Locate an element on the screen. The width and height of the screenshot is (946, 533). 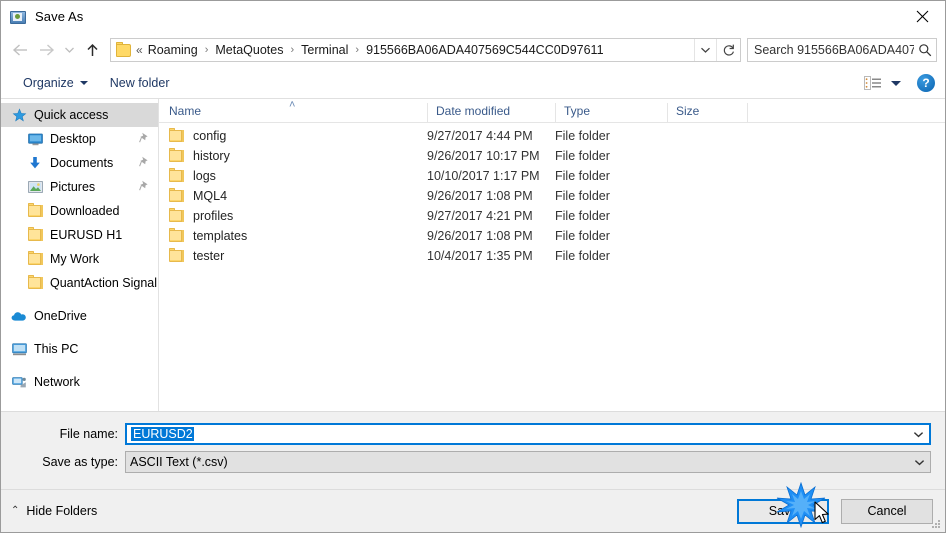
view-options-chevron-down-icon is located at coordinates (896, 83).